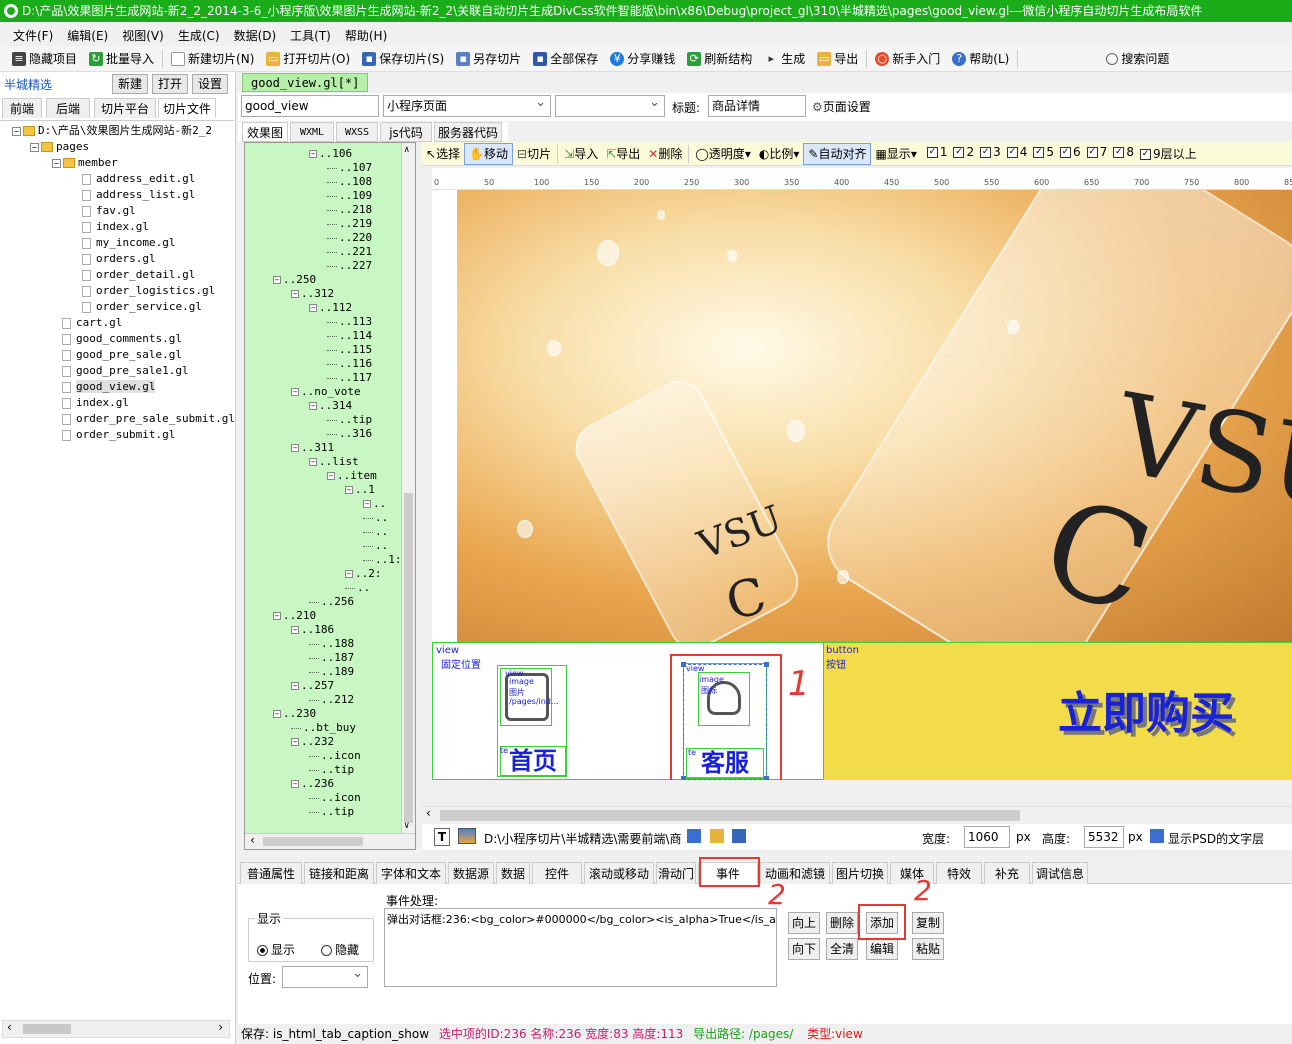 The image size is (1292, 1044). Describe the element at coordinates (349, 350) in the screenshot. I see `node-tree-item: ..115` at that location.